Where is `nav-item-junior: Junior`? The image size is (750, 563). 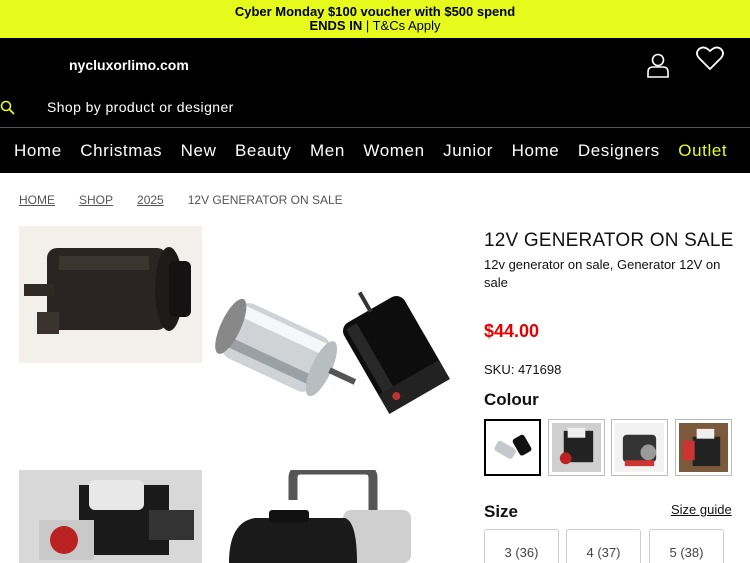
nav-item-junior: Junior is located at coordinates (468, 151).